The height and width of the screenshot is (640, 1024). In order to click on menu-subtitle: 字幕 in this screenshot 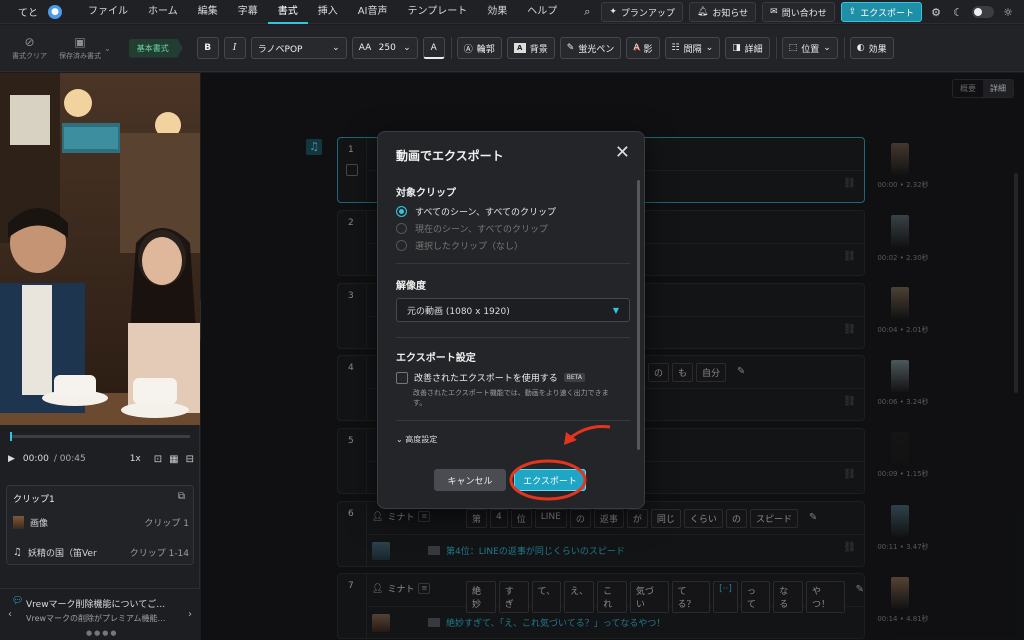, I will do `click(248, 12)`.